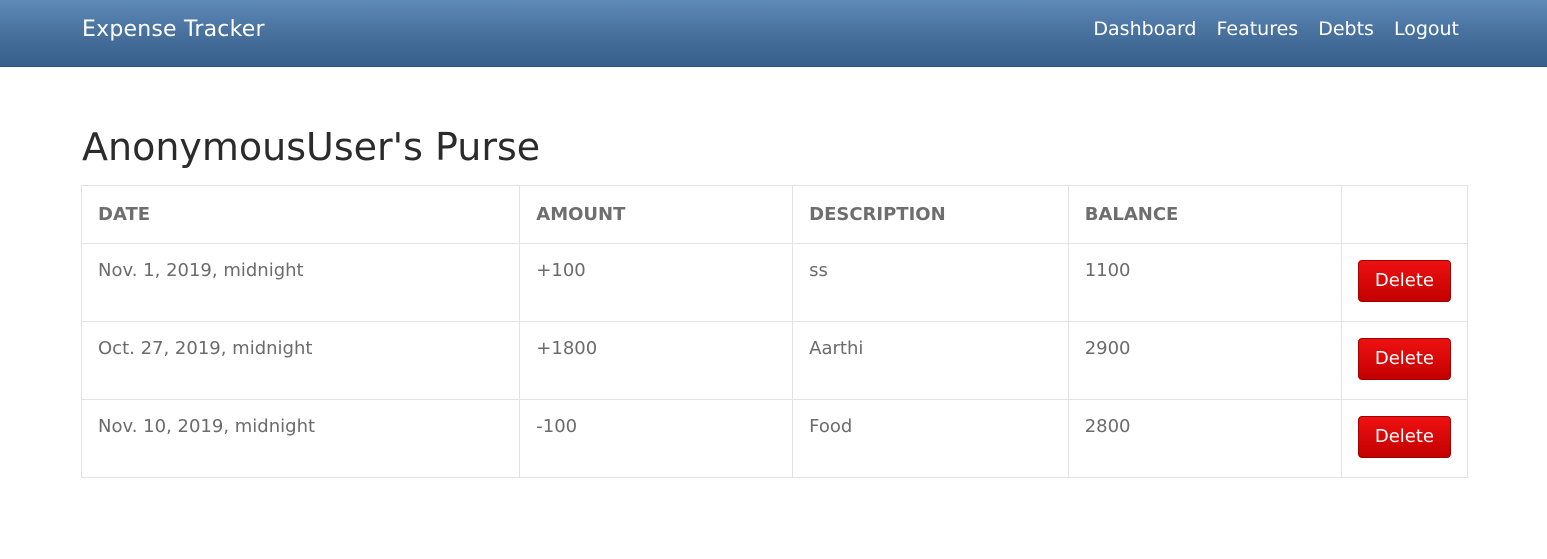 This screenshot has height=559, width=1547. I want to click on cell-balance: 2800, so click(1204, 438).